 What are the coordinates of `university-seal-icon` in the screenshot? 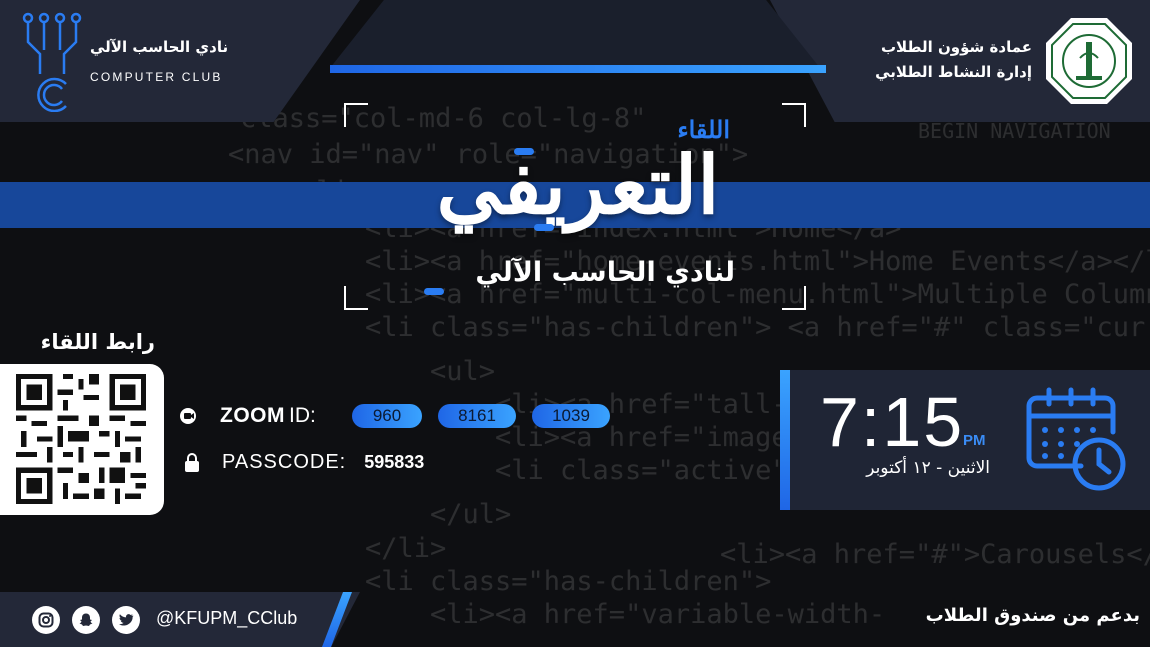 It's located at (1089, 61).